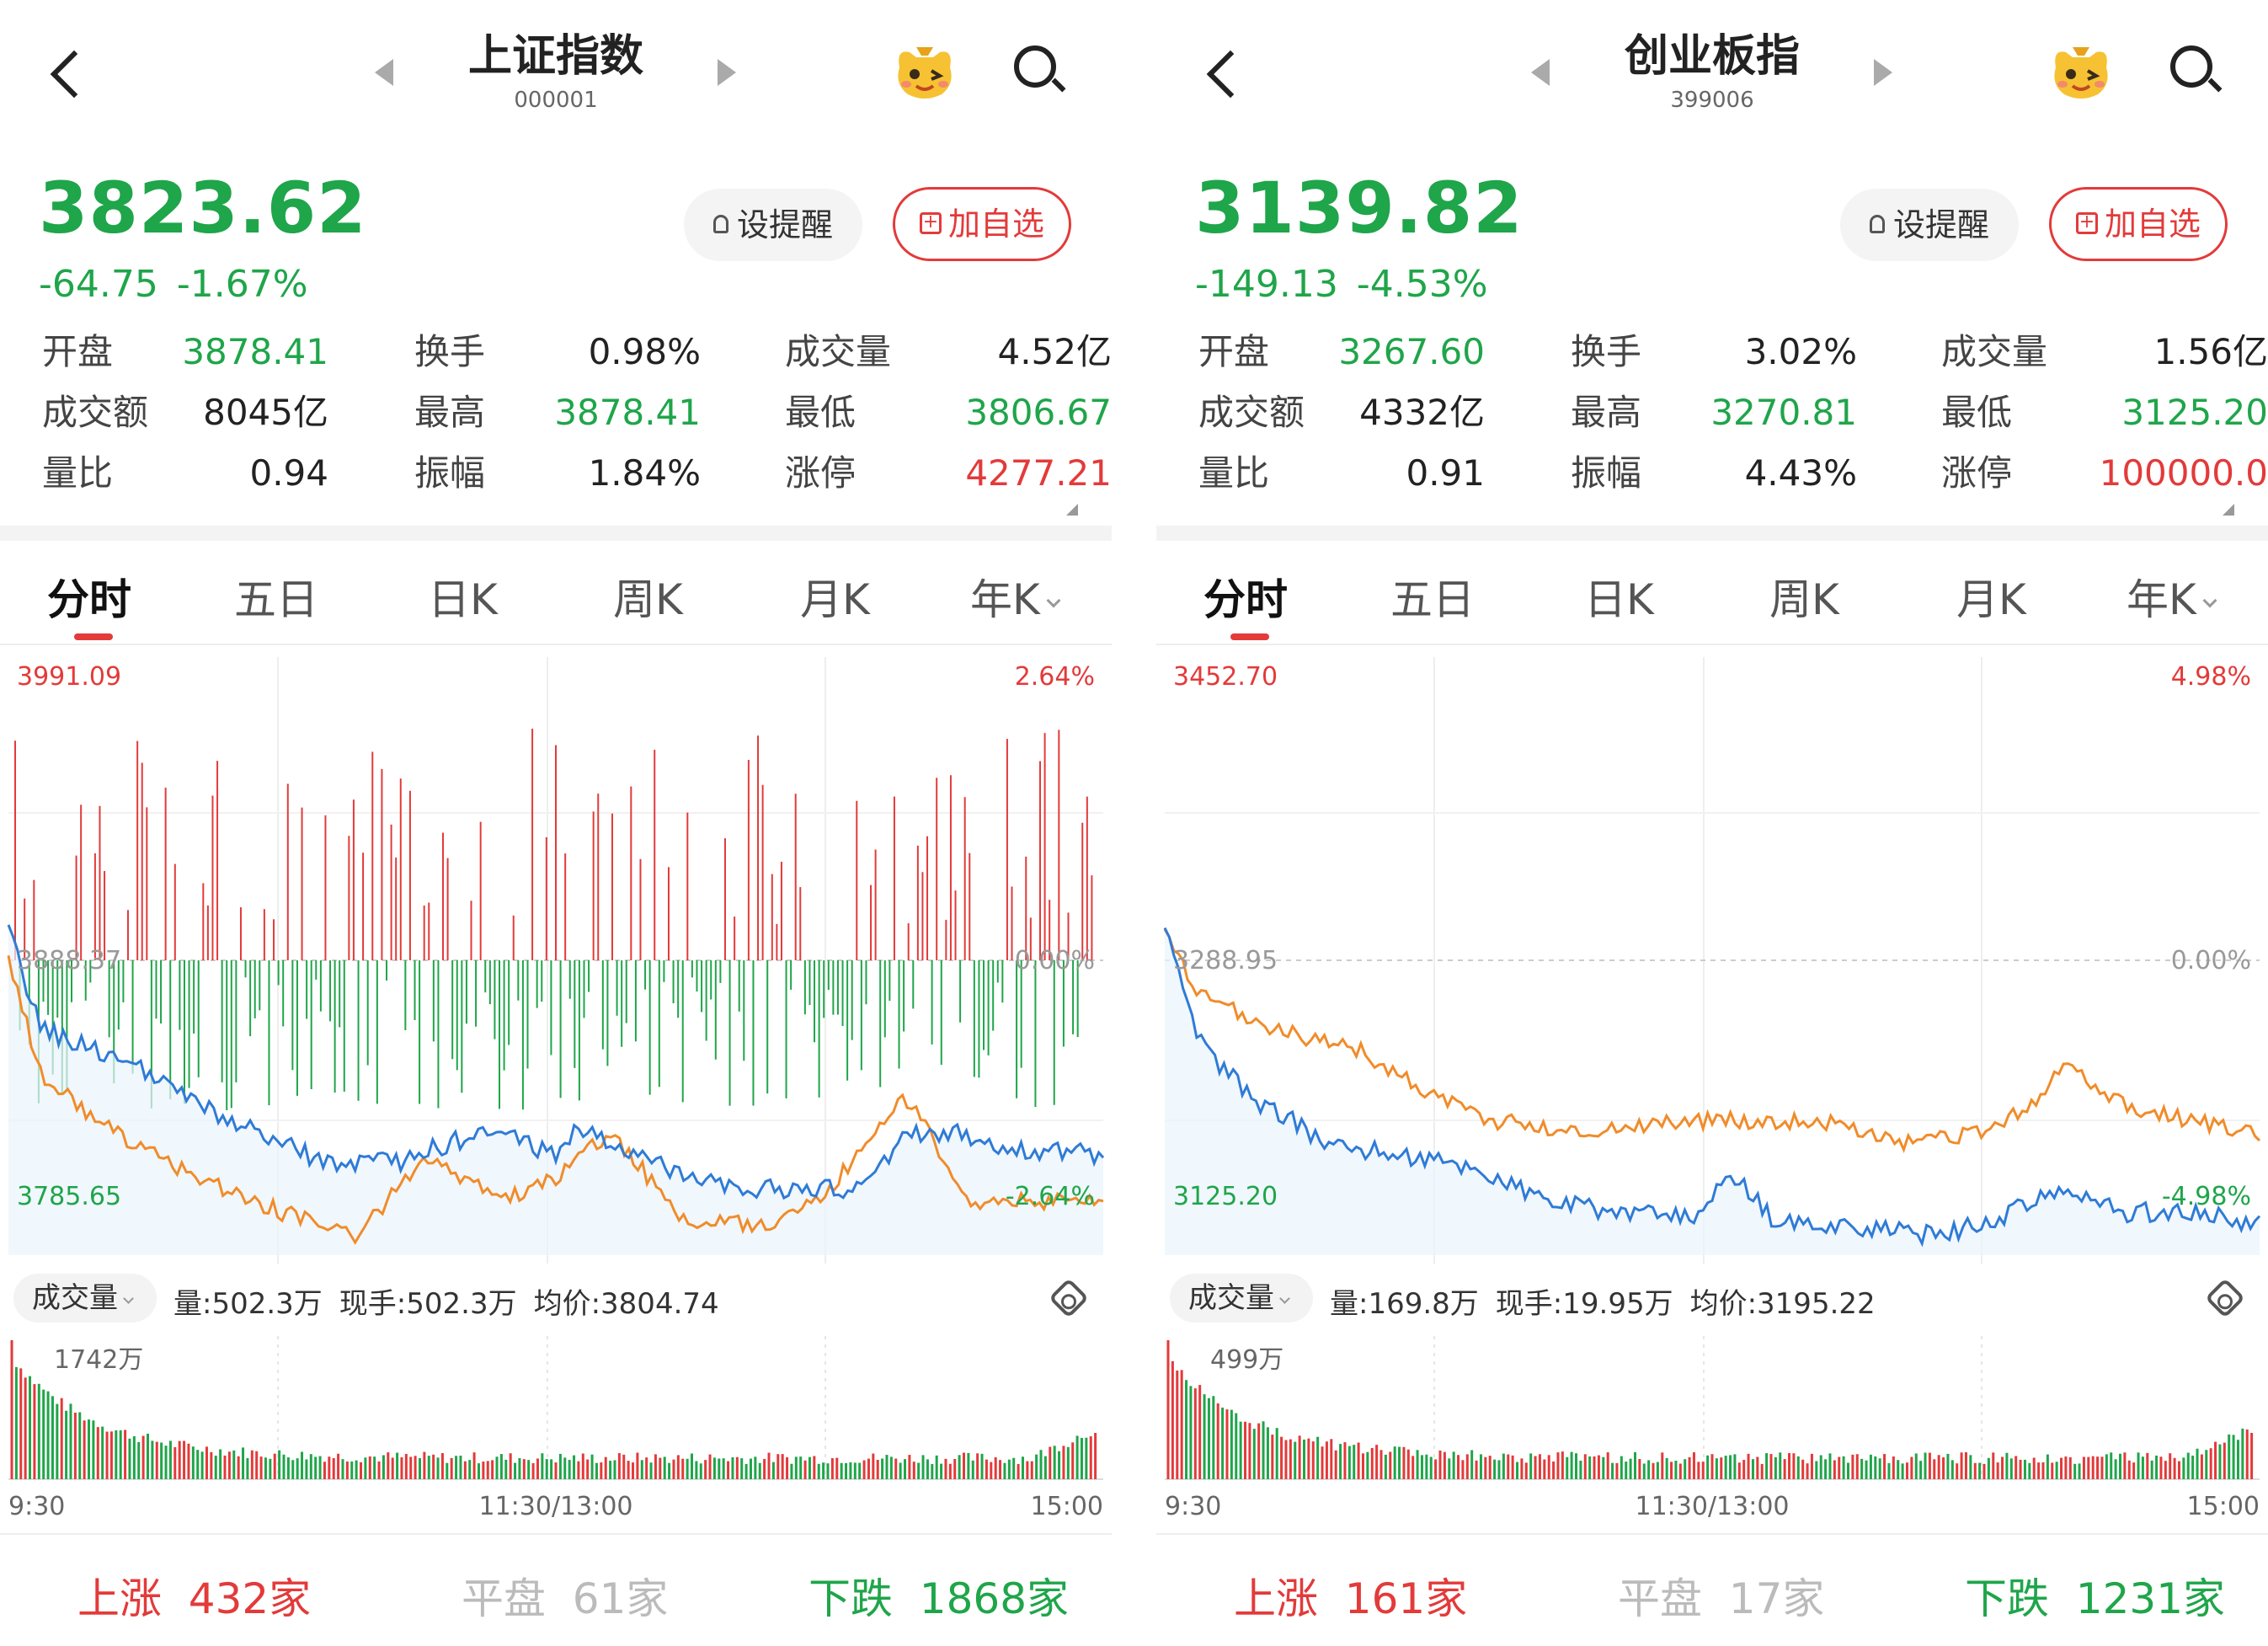 This screenshot has width=2268, height=1646. Describe the element at coordinates (1776, 1598) in the screenshot. I see `unchanged-count: 17家` at that location.